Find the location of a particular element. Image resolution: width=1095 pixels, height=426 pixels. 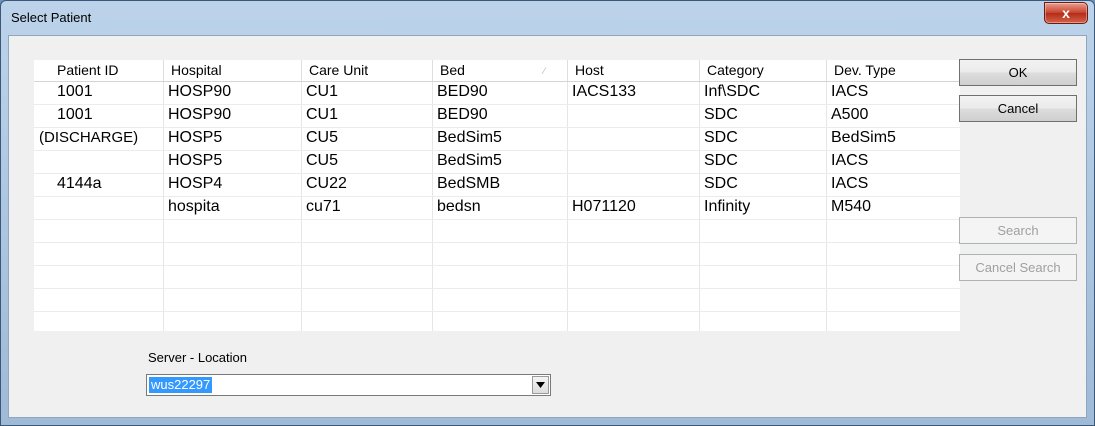

ok-button: OK is located at coordinates (1018, 72).